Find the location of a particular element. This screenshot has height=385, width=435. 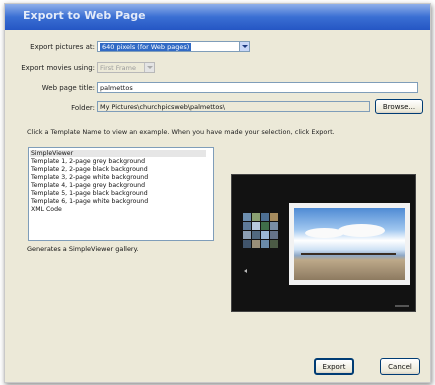

folder-label: Folder: is located at coordinates (83, 108).